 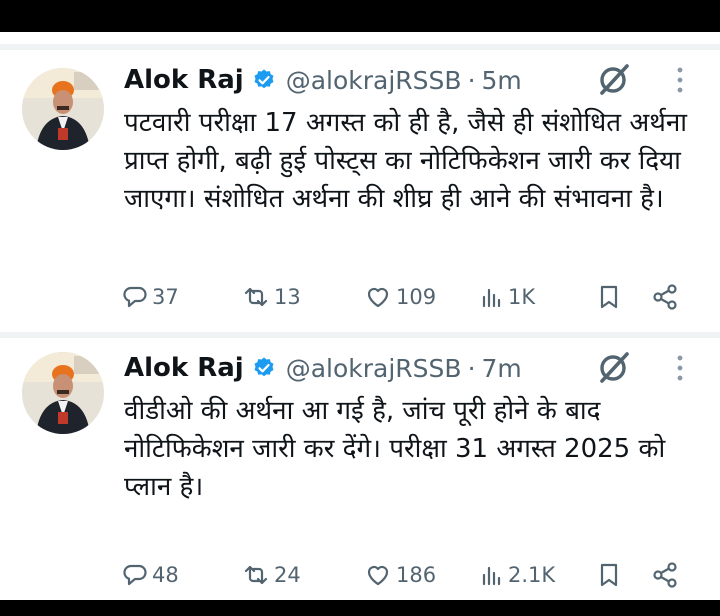 What do you see at coordinates (271, 297) in the screenshot?
I see `repost-button: 13` at bounding box center [271, 297].